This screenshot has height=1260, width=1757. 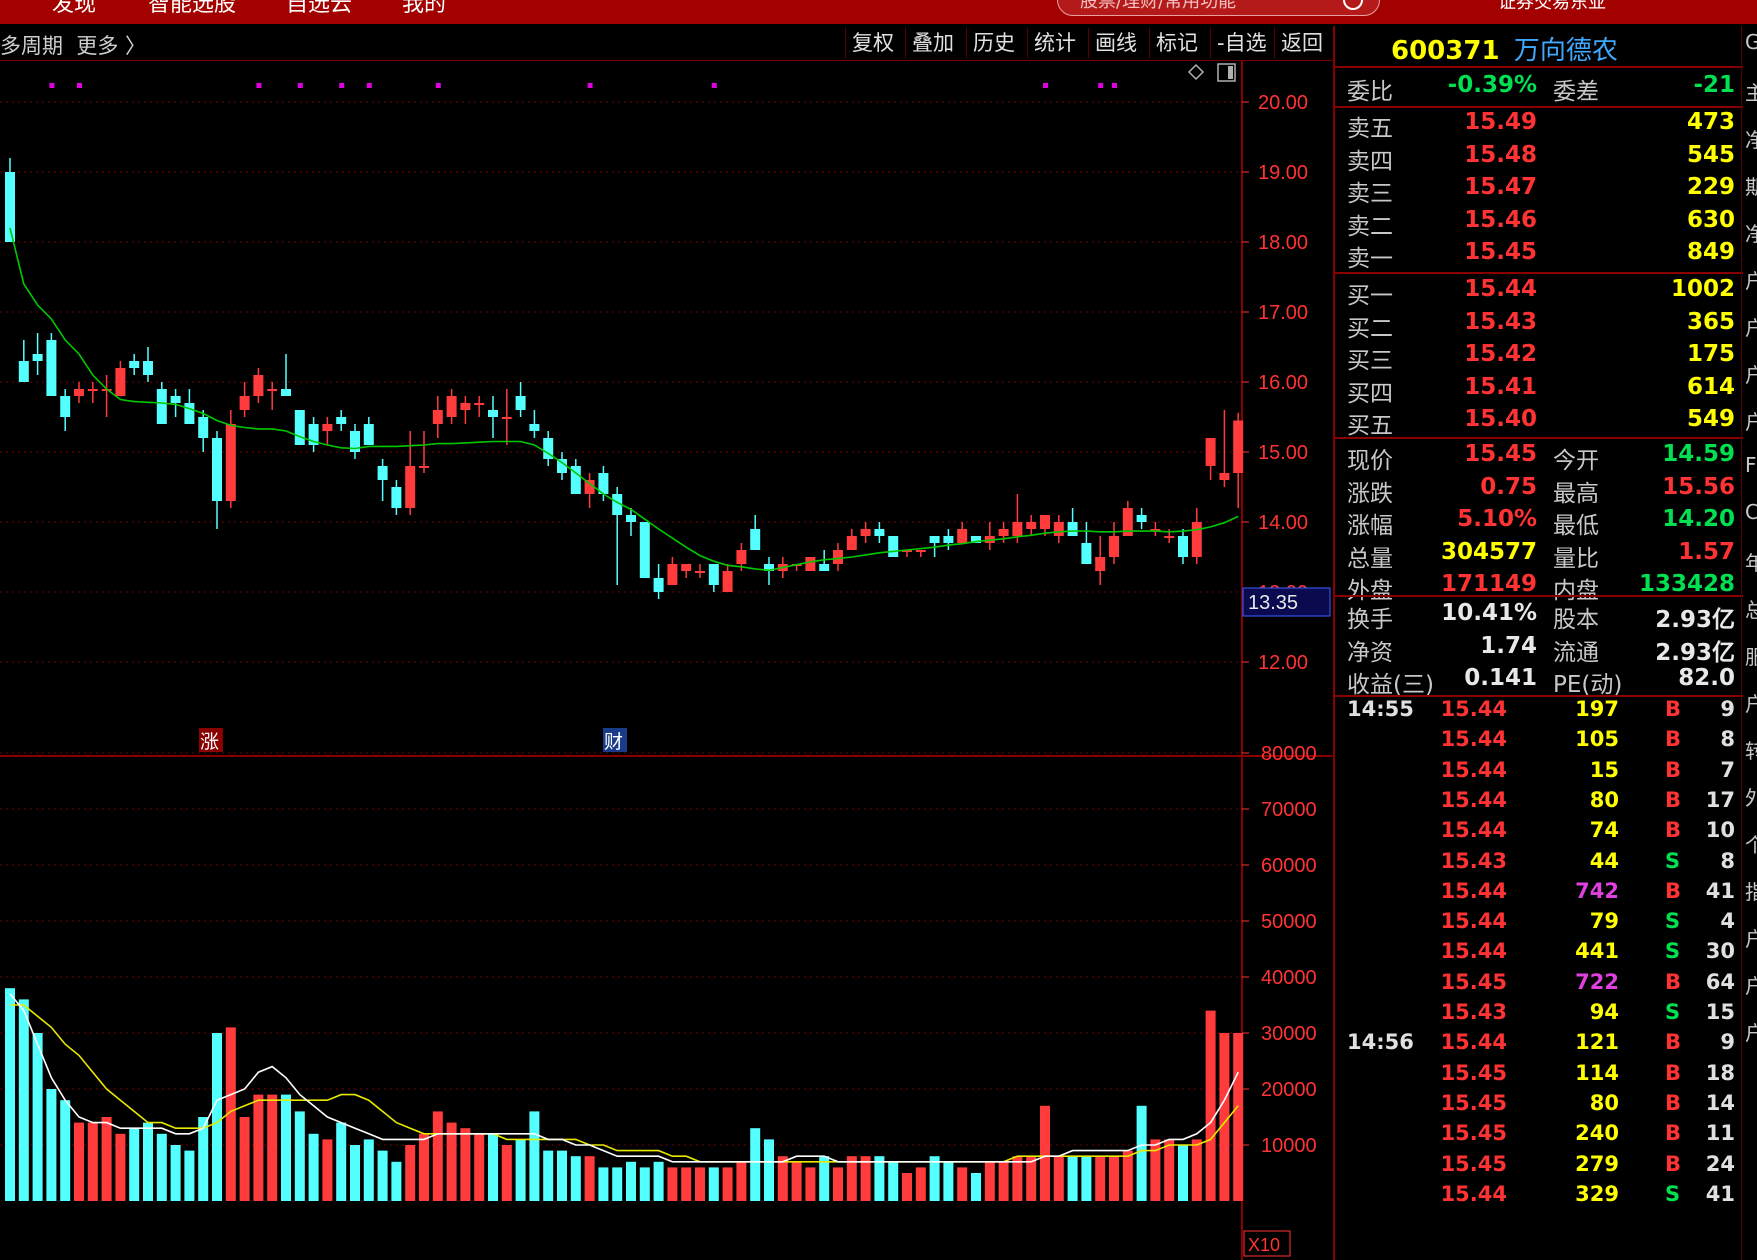 I want to click on panel-toggle-icon-fill, so click(x=1230, y=72).